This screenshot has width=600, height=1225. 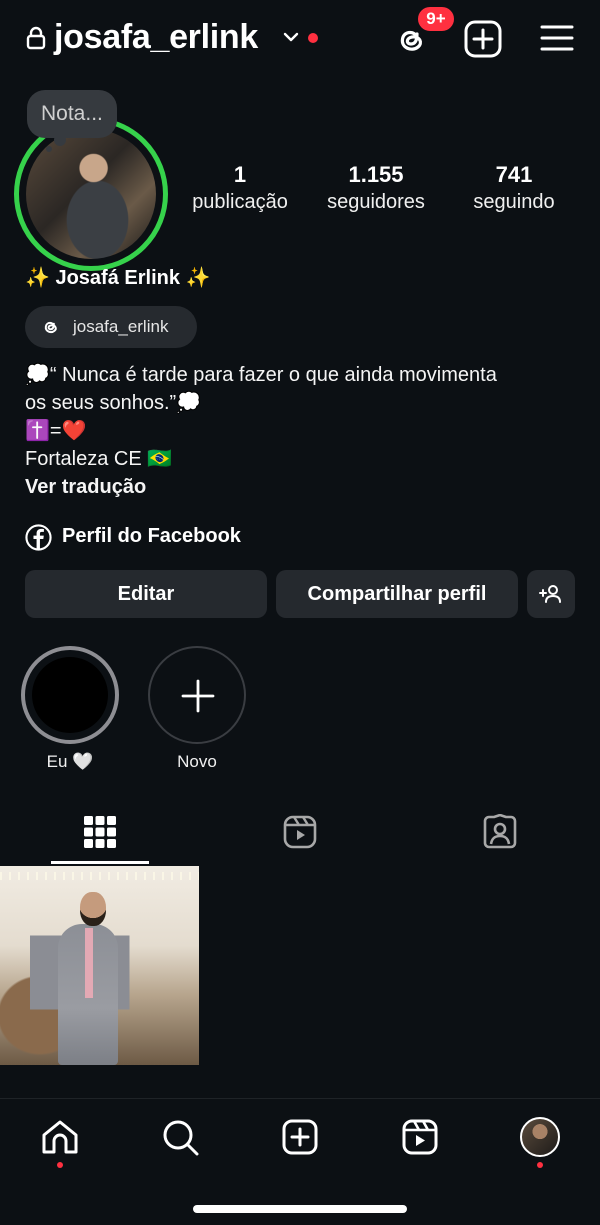 What do you see at coordinates (376, 202) in the screenshot?
I see `followers-count-label: seguidores` at bounding box center [376, 202].